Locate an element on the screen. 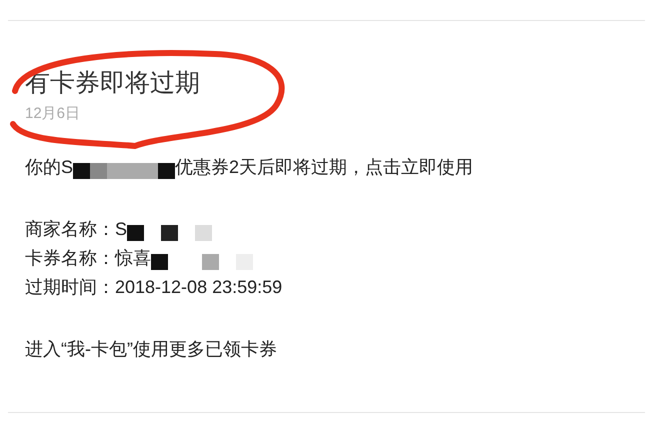  message-text: 你的S is located at coordinates (49, 167).